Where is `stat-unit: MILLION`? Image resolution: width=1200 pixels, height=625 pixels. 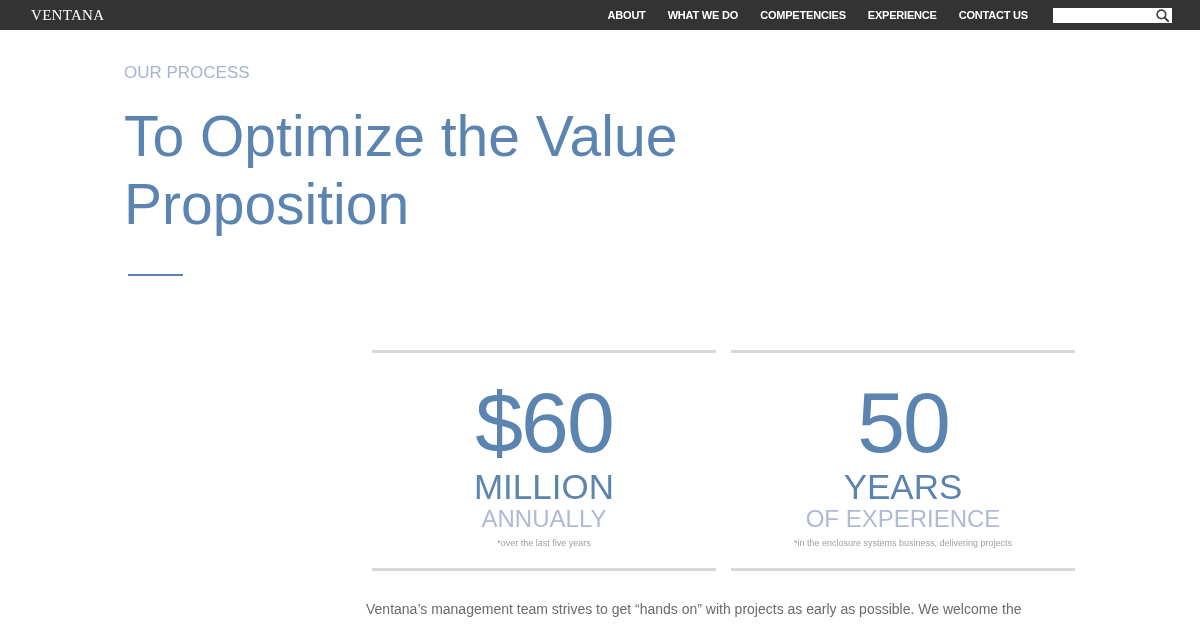
stat-unit: MILLION is located at coordinates (543, 487).